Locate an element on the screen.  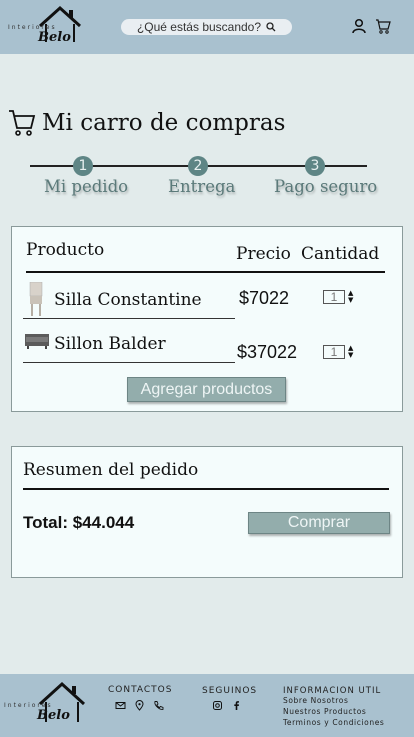
mail-icon is located at coordinates (120, 705).